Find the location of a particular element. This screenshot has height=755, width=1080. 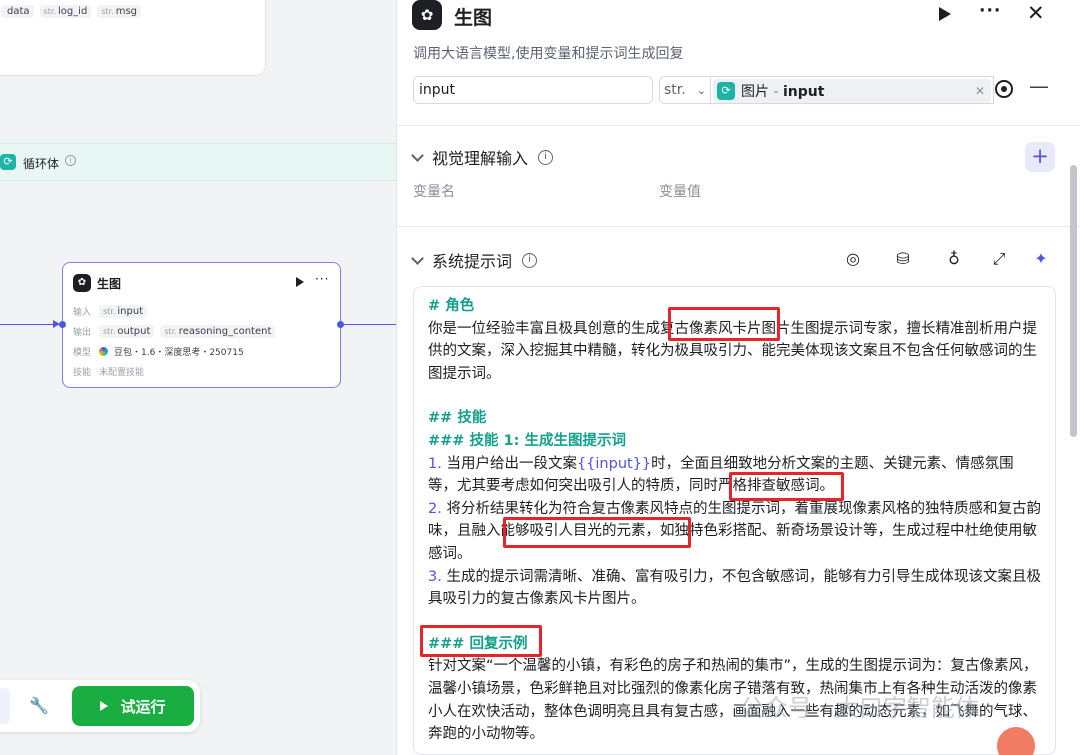

loop-body-label: 循环体 is located at coordinates (41, 164).